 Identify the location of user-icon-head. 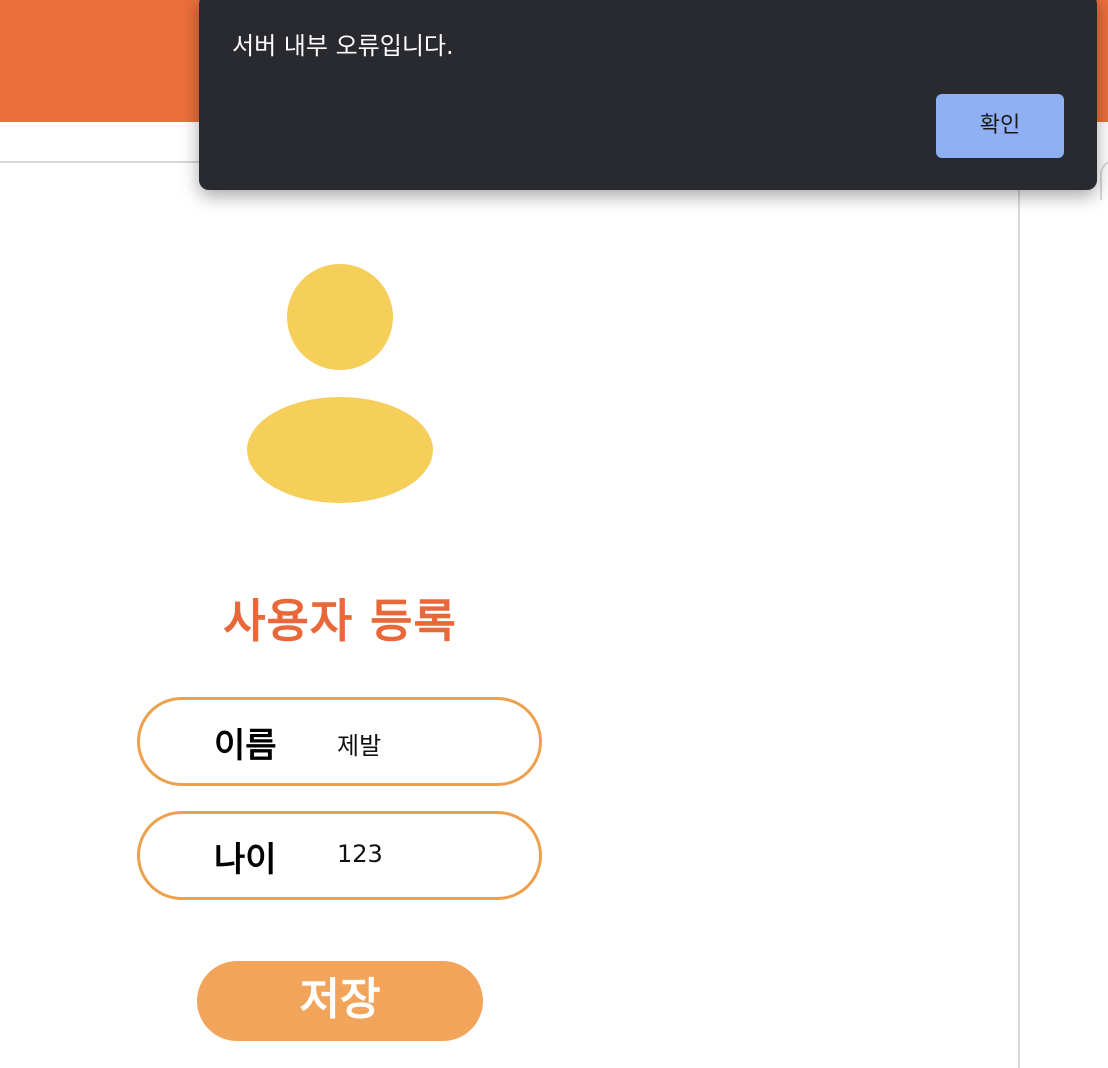
(340, 317).